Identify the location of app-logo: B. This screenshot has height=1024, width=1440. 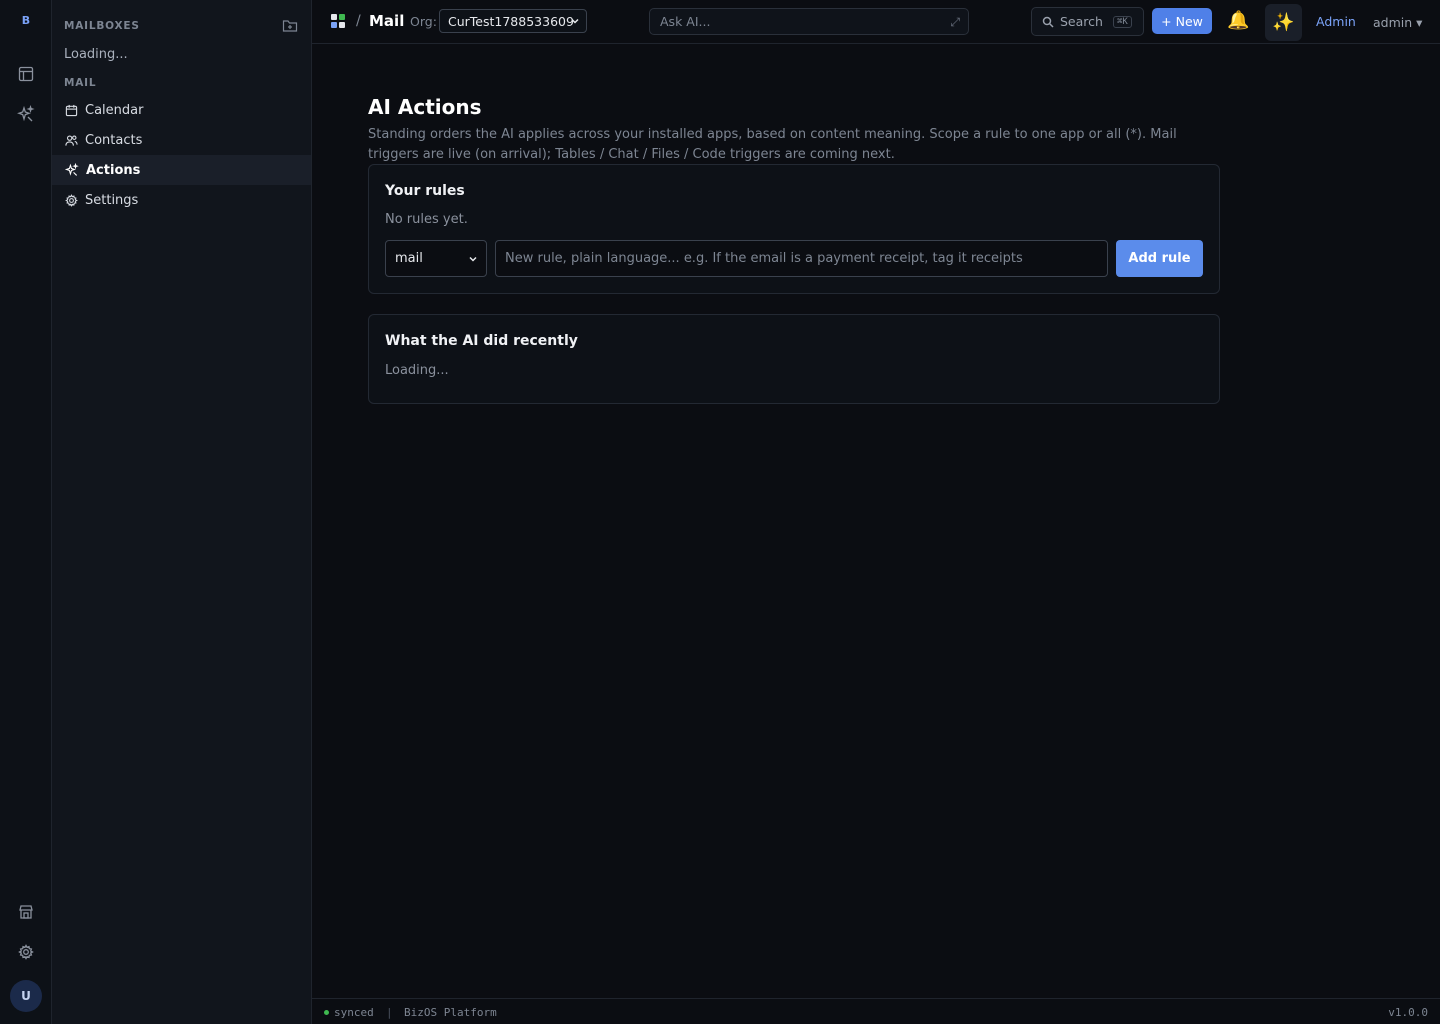
(26, 20).